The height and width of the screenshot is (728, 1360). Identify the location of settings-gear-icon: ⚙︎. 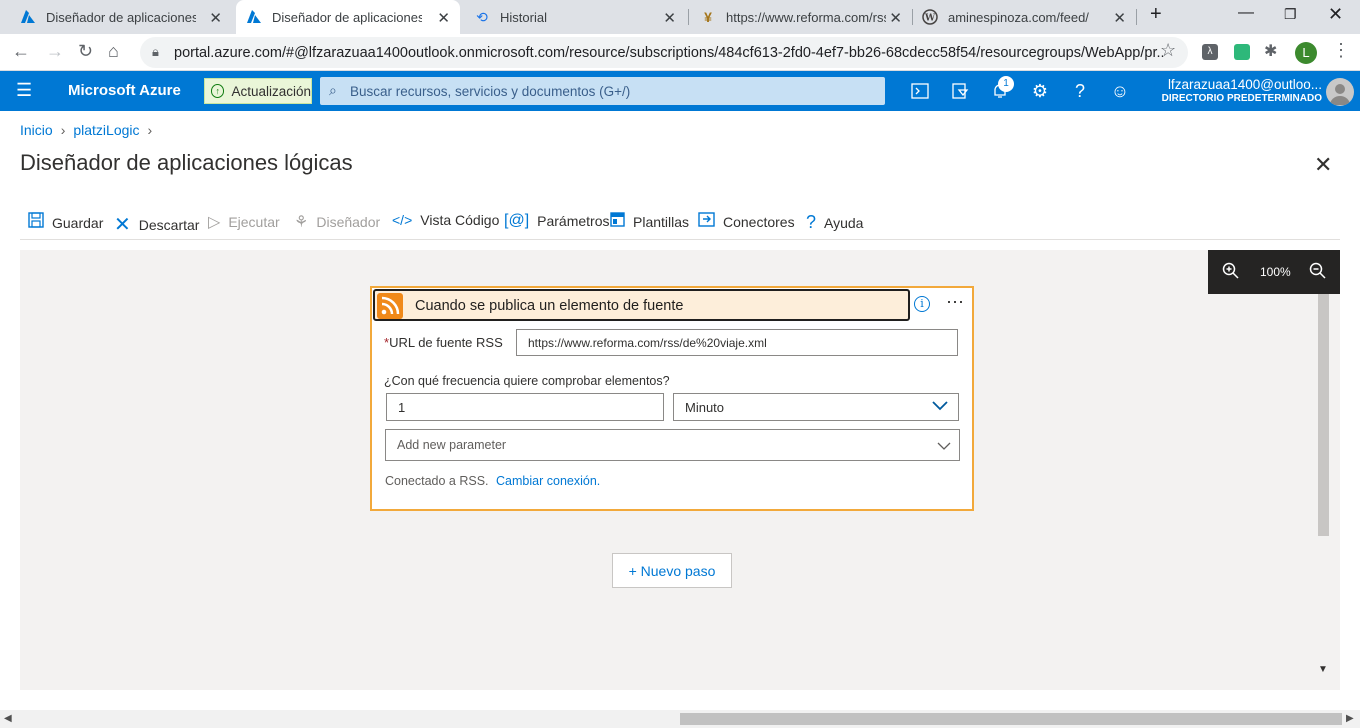
(1040, 91).